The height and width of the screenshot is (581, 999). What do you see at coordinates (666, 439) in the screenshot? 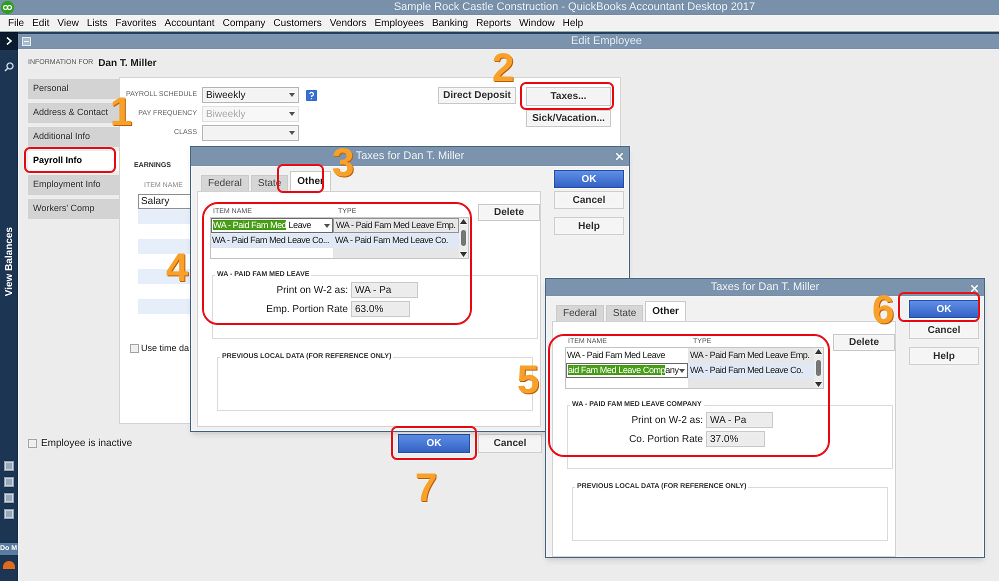
I see `field-label: Co. Portion Rate` at bounding box center [666, 439].